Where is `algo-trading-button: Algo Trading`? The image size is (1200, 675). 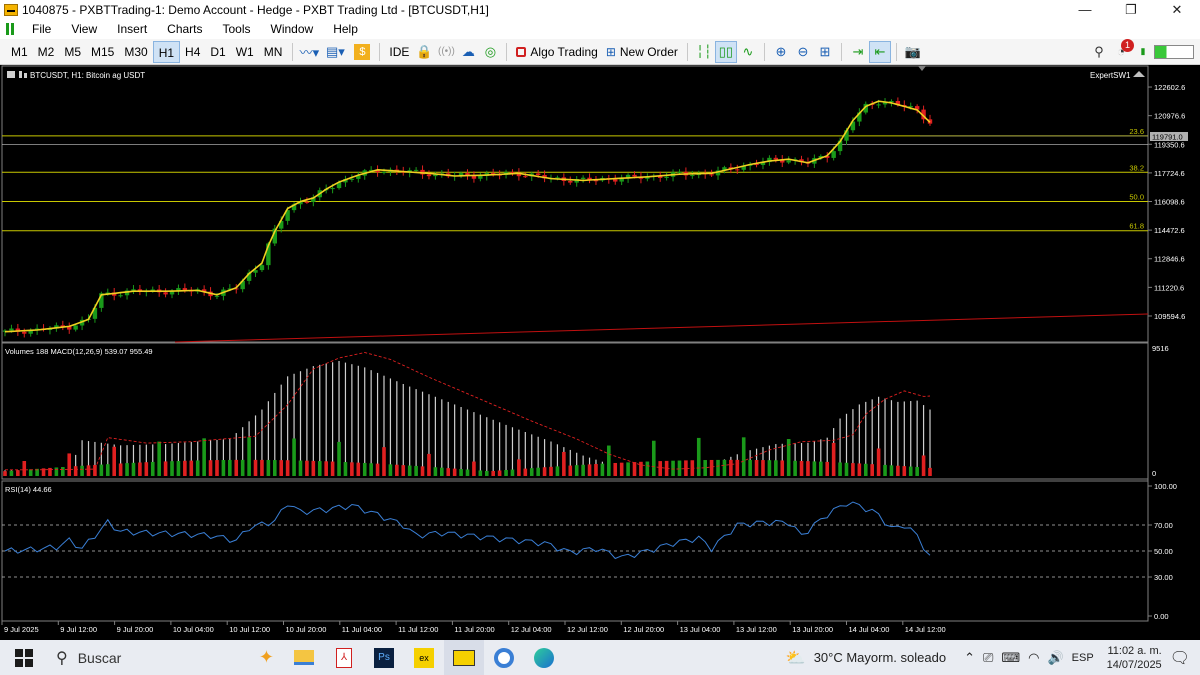 algo-trading-button: Algo Trading is located at coordinates (556, 52).